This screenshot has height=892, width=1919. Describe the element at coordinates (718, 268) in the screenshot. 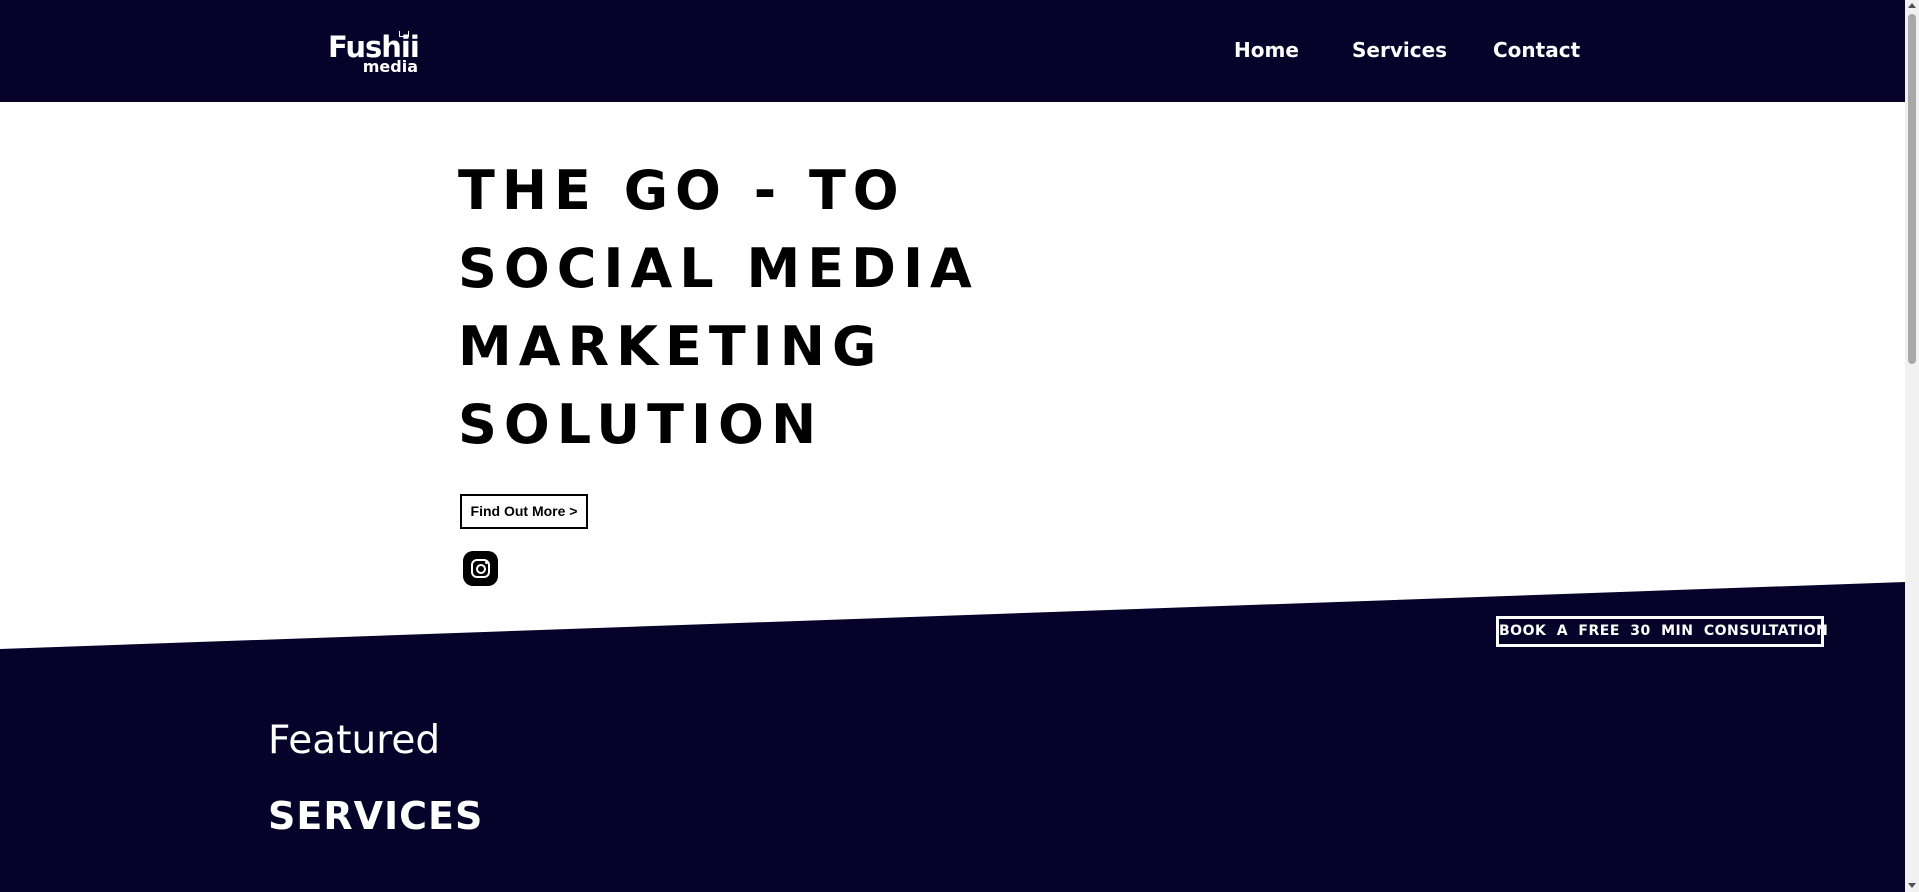

I see `hero-title-line: SOCIAL MEDIA` at that location.